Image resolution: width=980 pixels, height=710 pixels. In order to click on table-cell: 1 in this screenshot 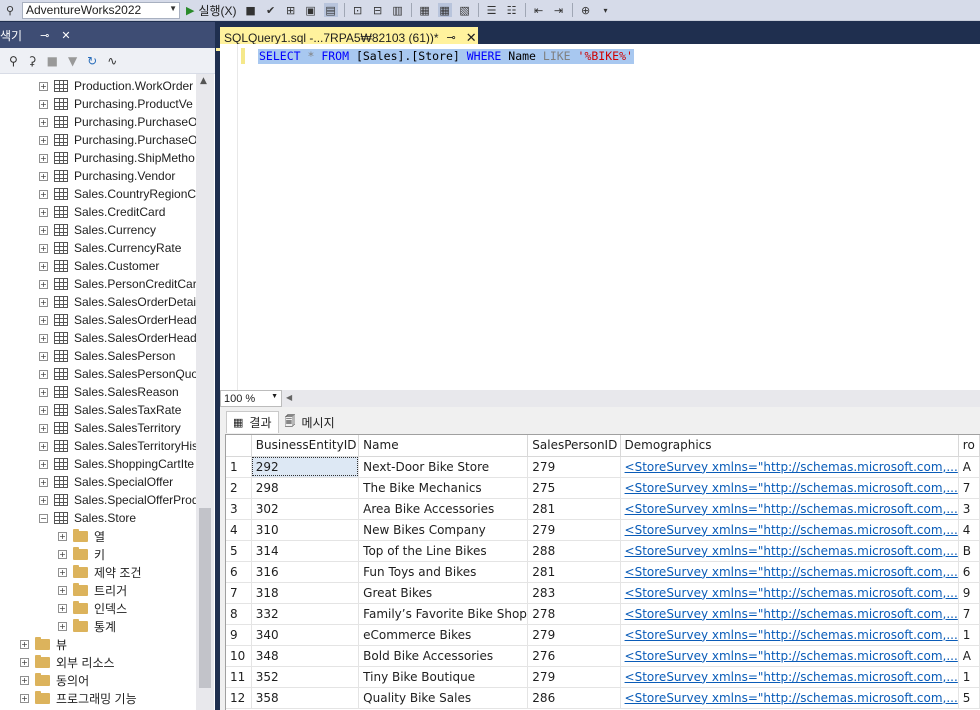, I will do `click(969, 635)`.